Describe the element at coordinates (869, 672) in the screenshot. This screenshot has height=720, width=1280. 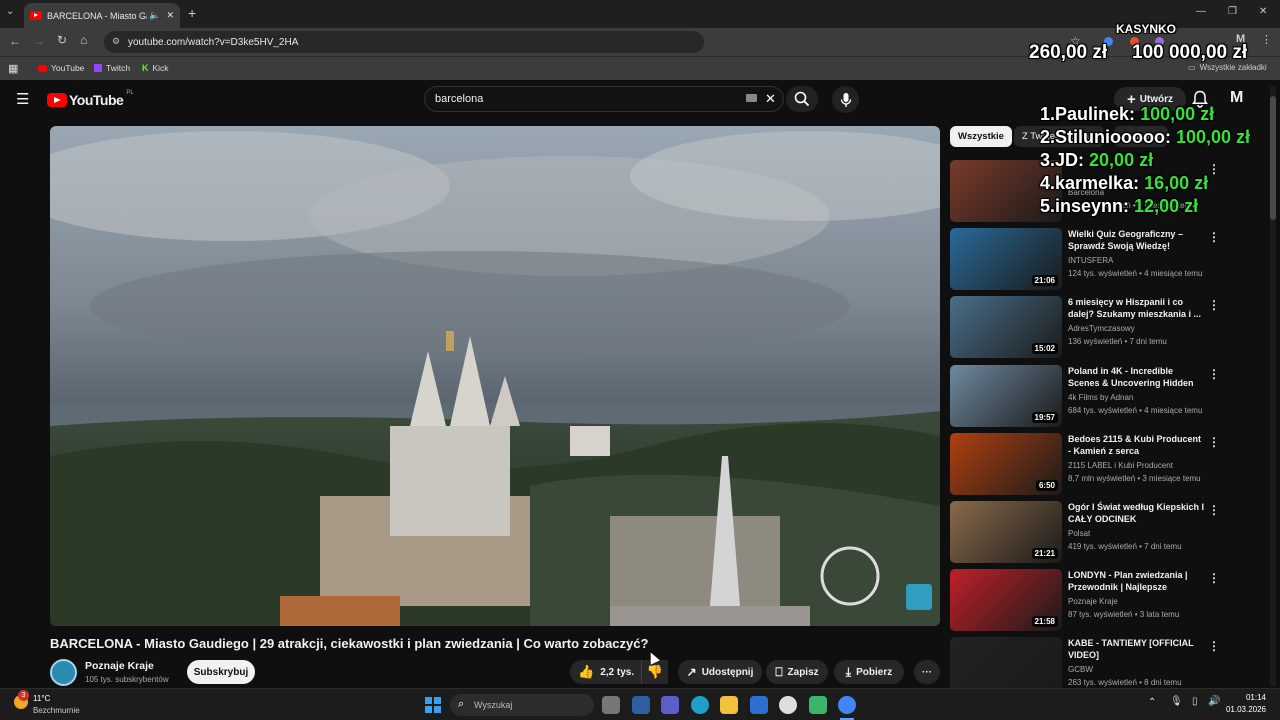
I see `download-button: ⤓ Pobierz` at that location.